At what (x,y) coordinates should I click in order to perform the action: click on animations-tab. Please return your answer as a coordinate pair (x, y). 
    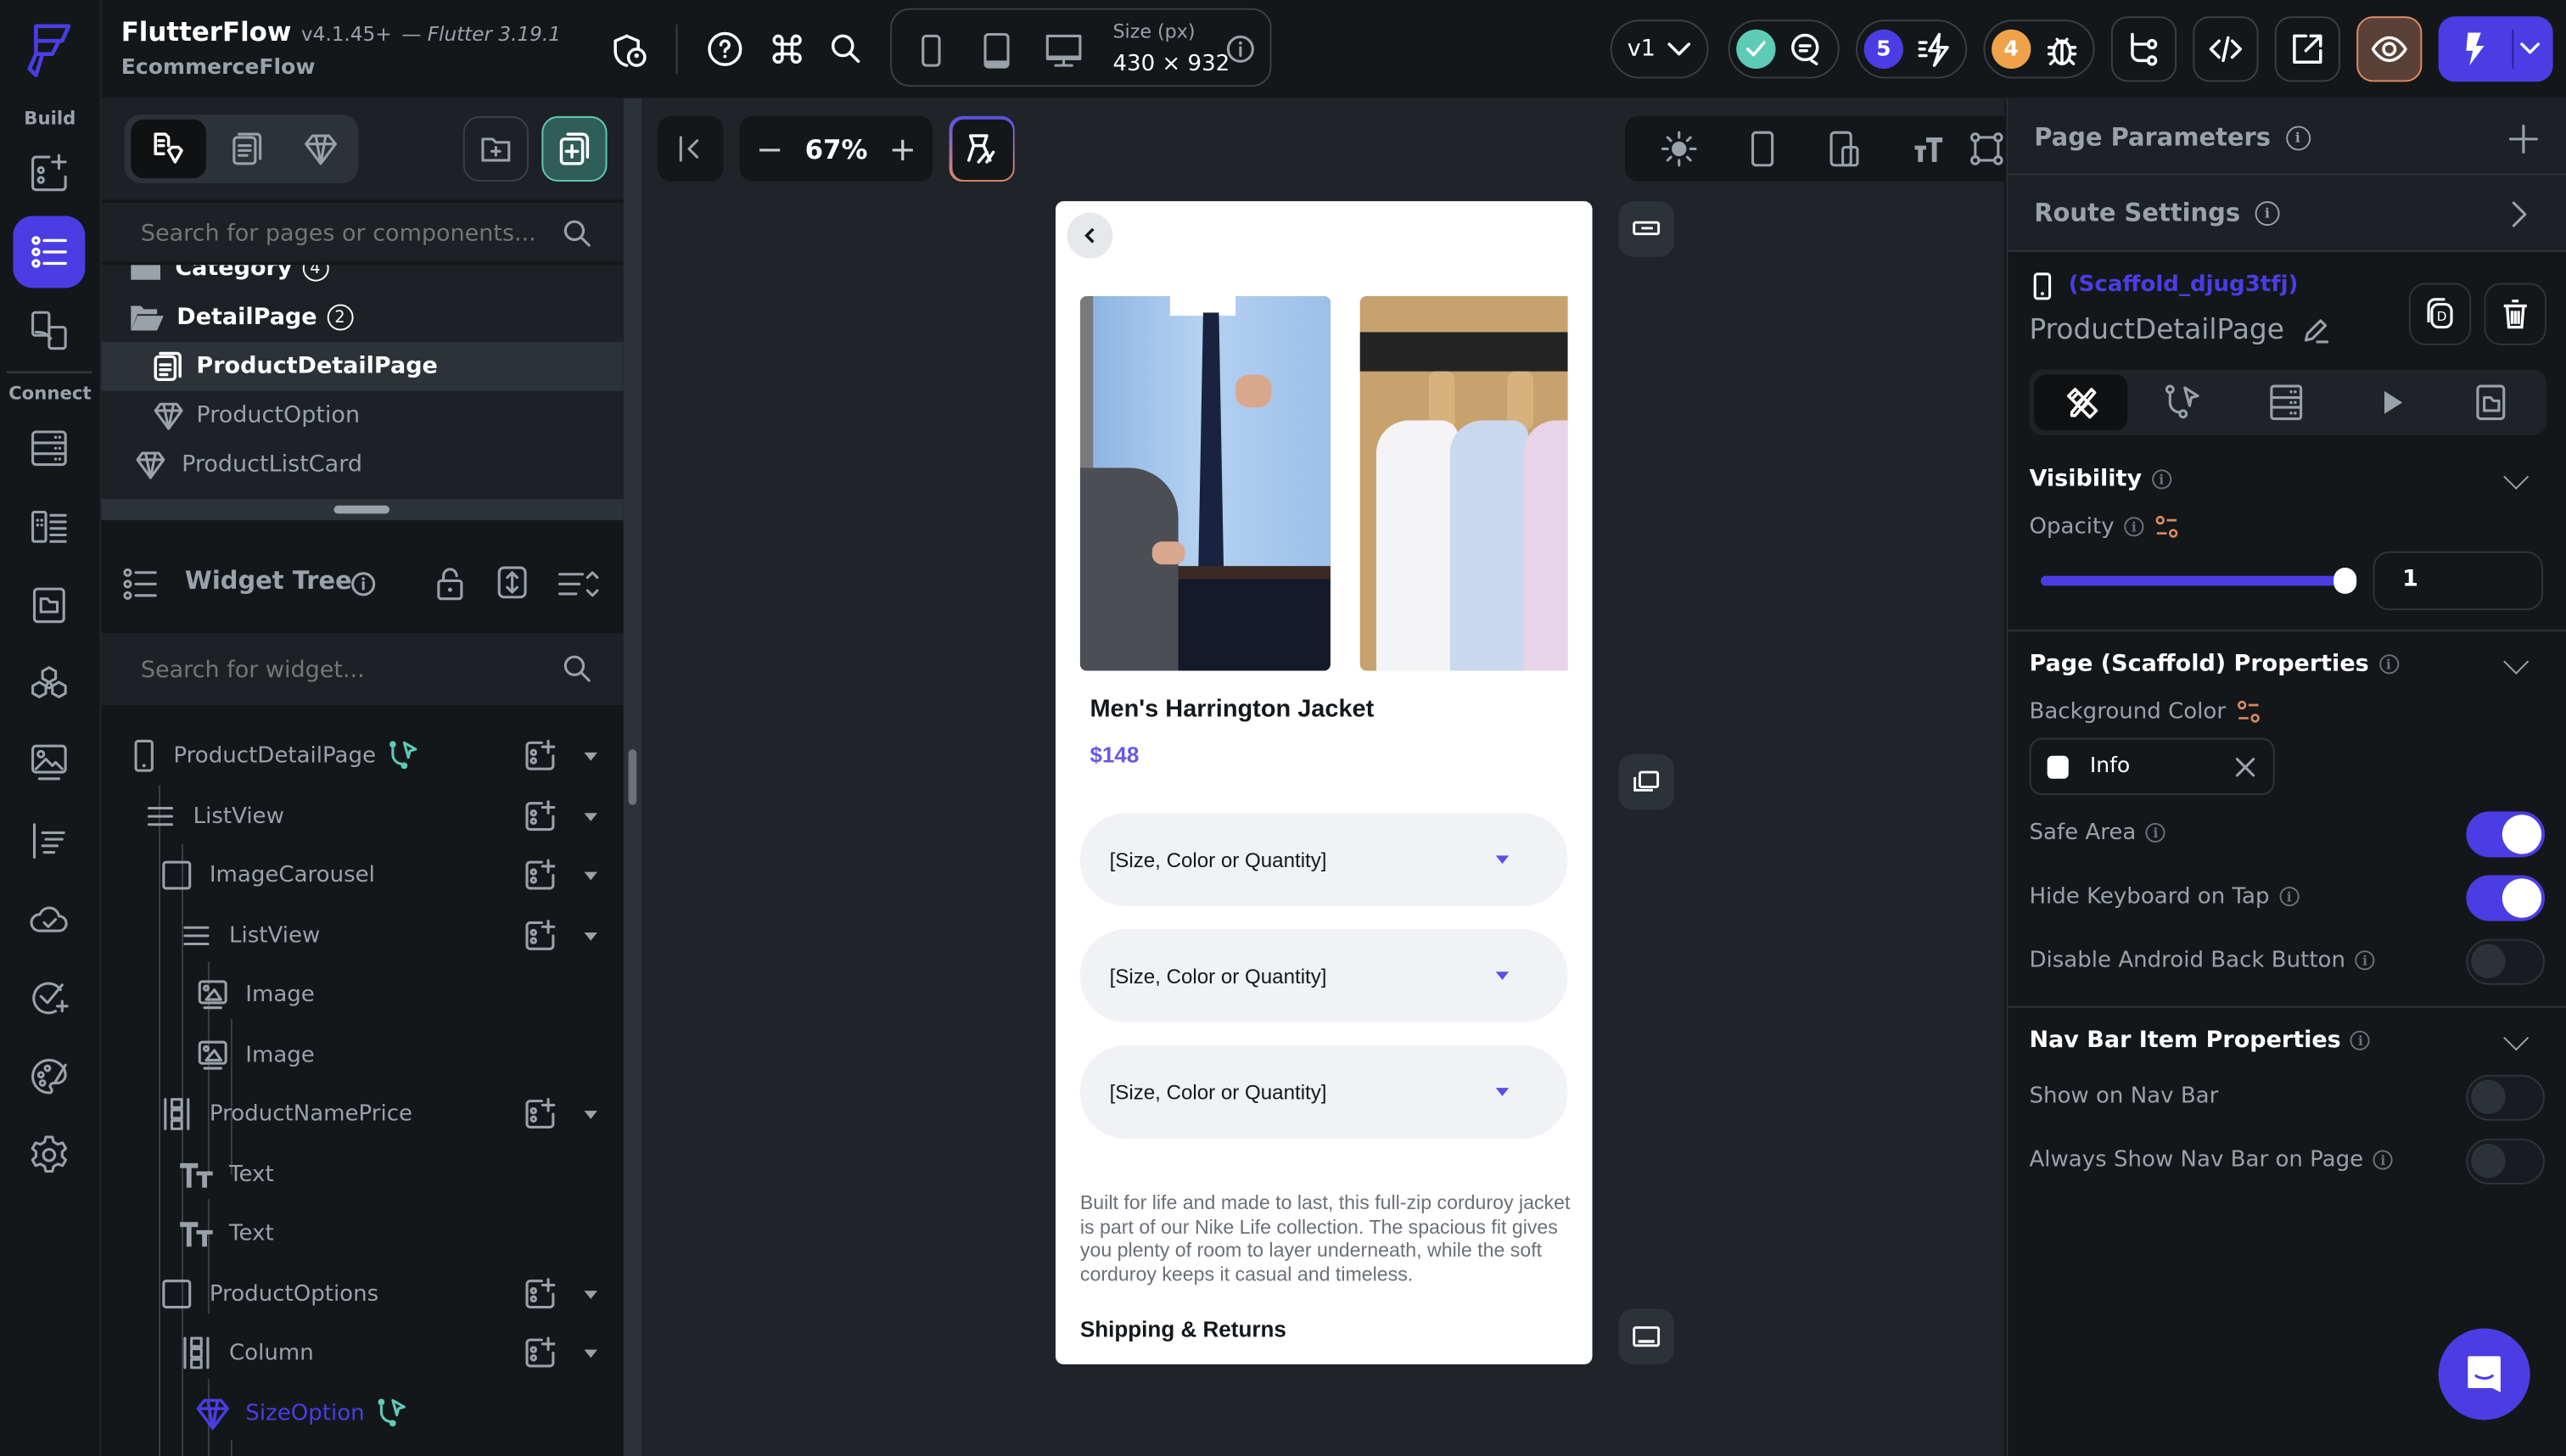
    Looking at the image, I should click on (2392, 402).